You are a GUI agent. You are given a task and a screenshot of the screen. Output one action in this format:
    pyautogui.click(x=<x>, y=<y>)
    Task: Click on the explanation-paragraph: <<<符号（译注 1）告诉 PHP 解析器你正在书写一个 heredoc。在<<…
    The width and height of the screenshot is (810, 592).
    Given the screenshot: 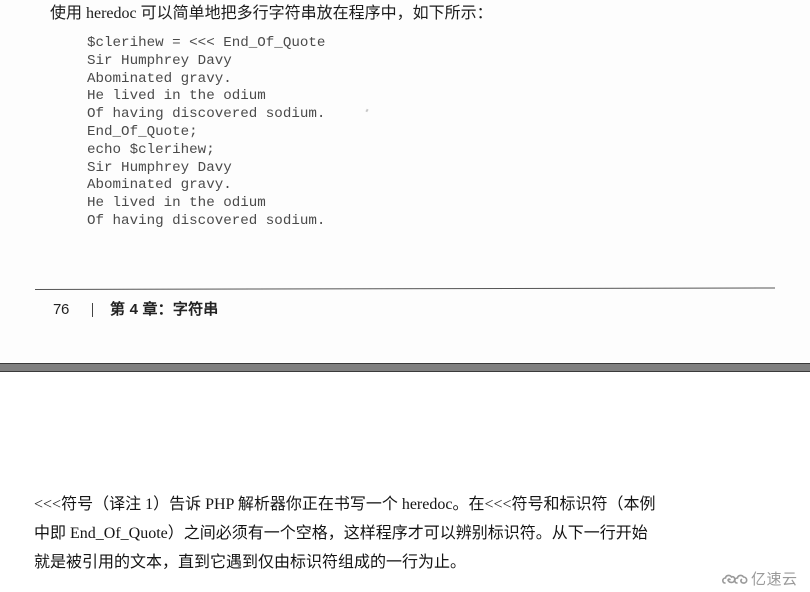 What is the action you would take?
    pyautogui.click(x=394, y=533)
    